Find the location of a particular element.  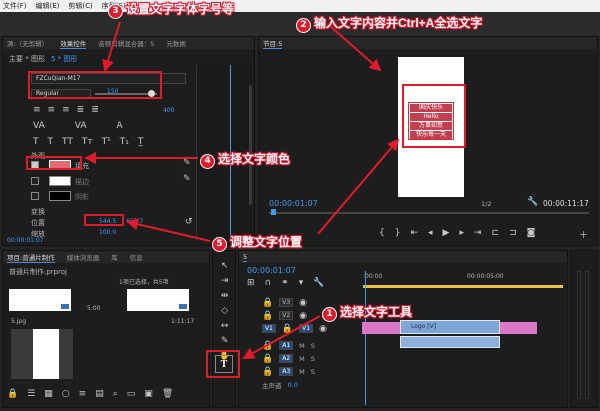

annotation-5: 5 调整文字位置 is located at coordinates (257, 242).